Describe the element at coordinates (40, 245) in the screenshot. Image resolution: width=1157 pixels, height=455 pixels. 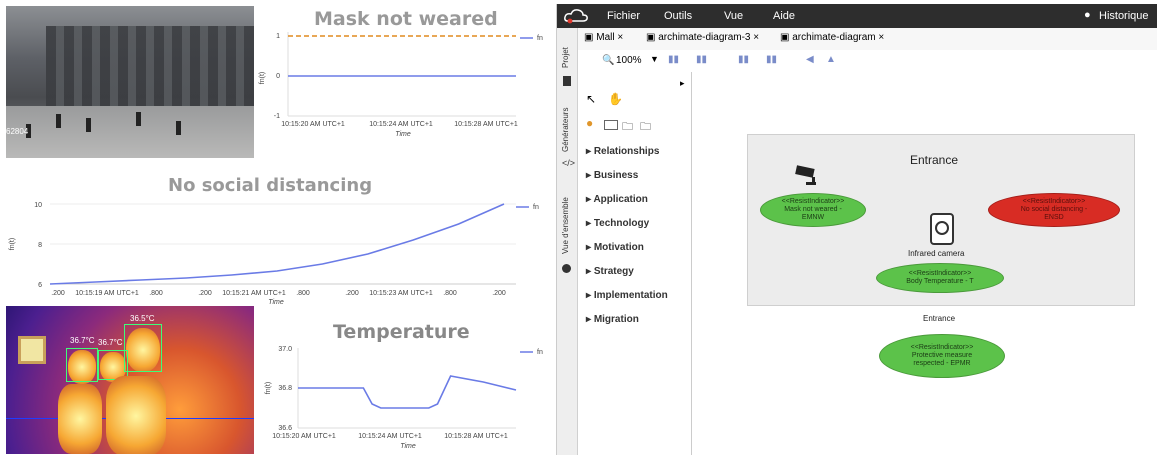
I see `y-tick: 8` at that location.